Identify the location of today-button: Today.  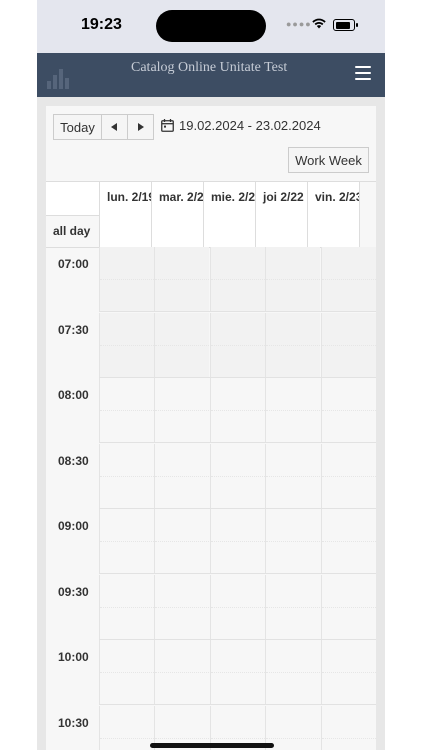
(77, 127).